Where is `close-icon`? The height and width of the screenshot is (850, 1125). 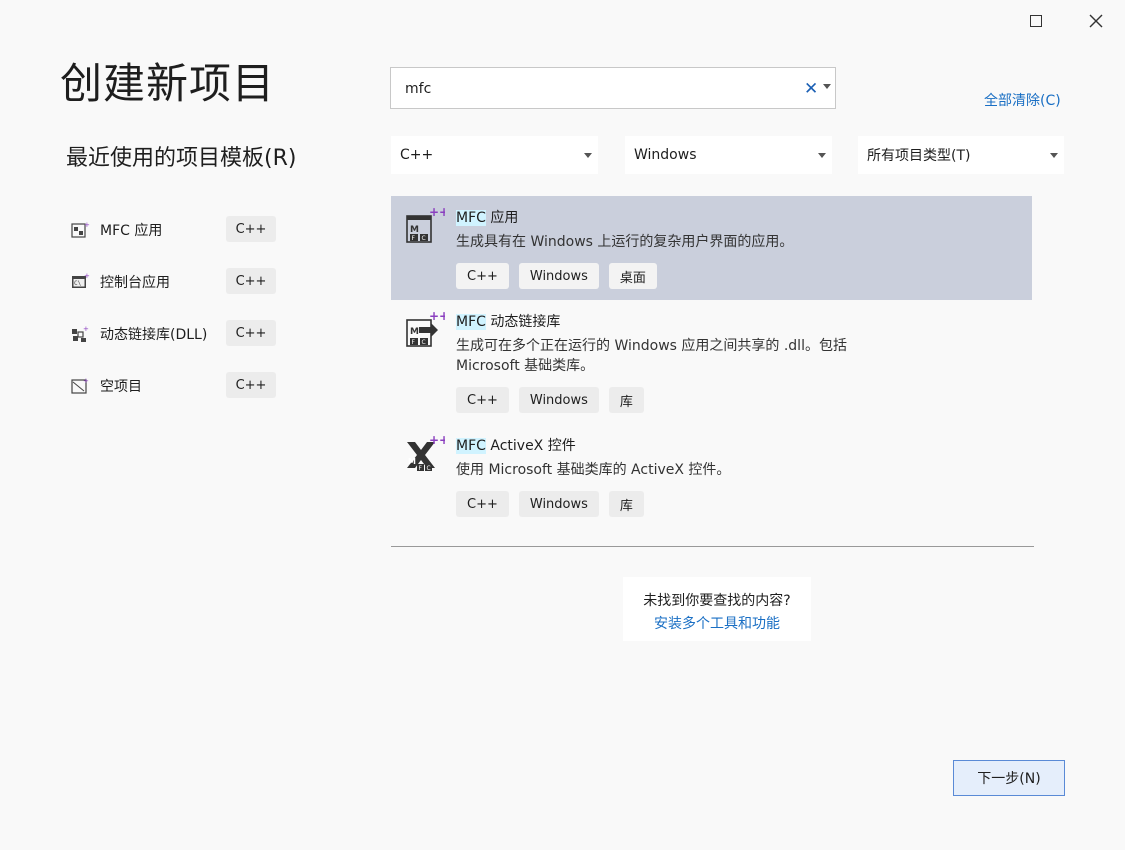
close-icon is located at coordinates (1096, 21).